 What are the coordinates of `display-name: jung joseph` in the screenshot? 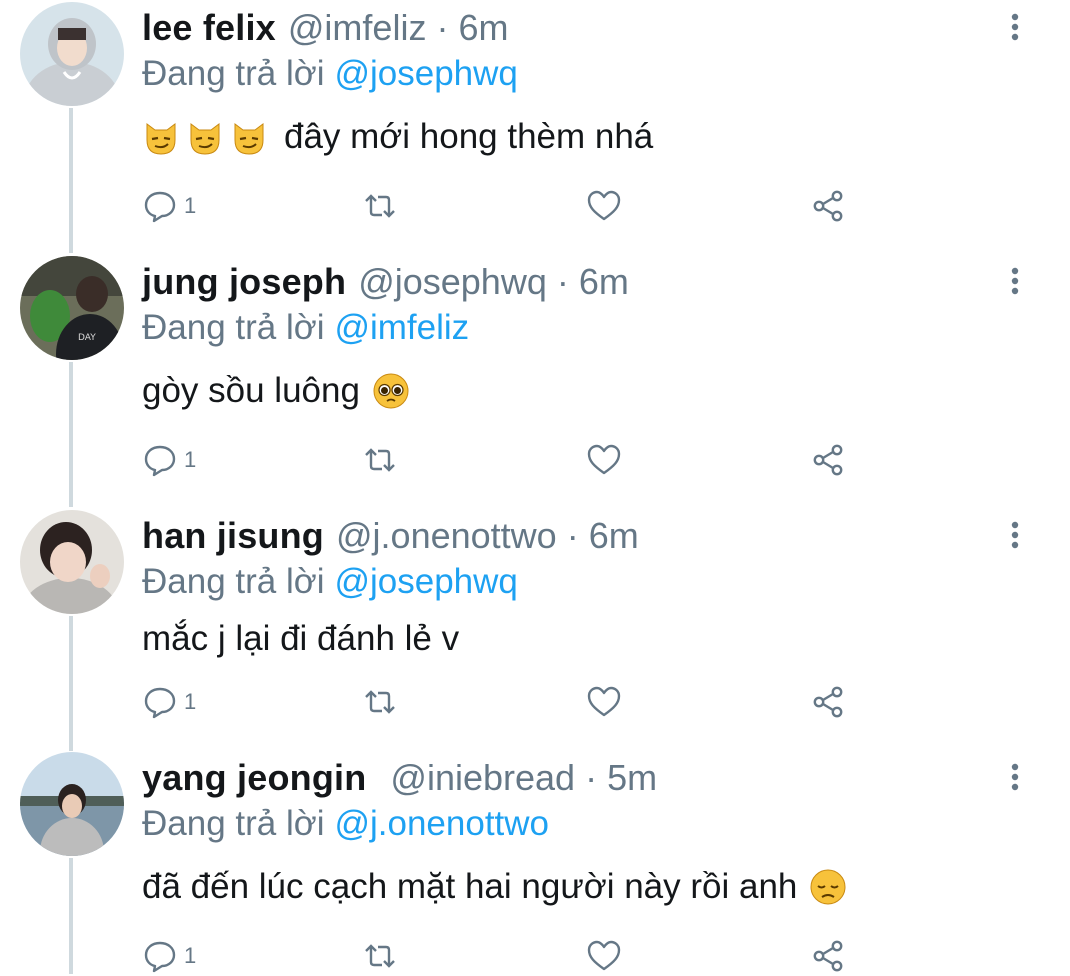 It's located at (244, 282).